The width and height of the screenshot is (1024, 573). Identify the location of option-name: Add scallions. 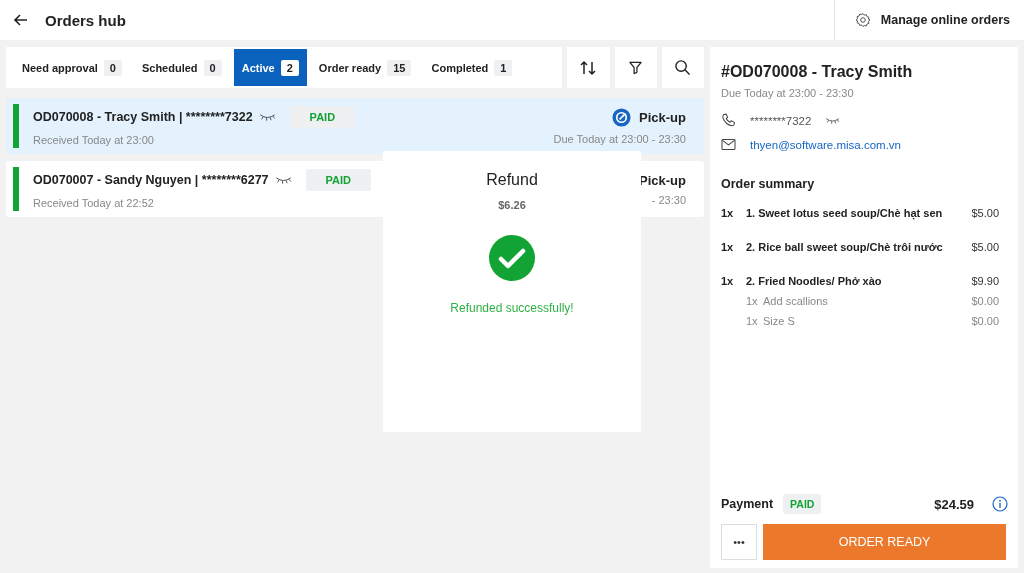
(796, 301).